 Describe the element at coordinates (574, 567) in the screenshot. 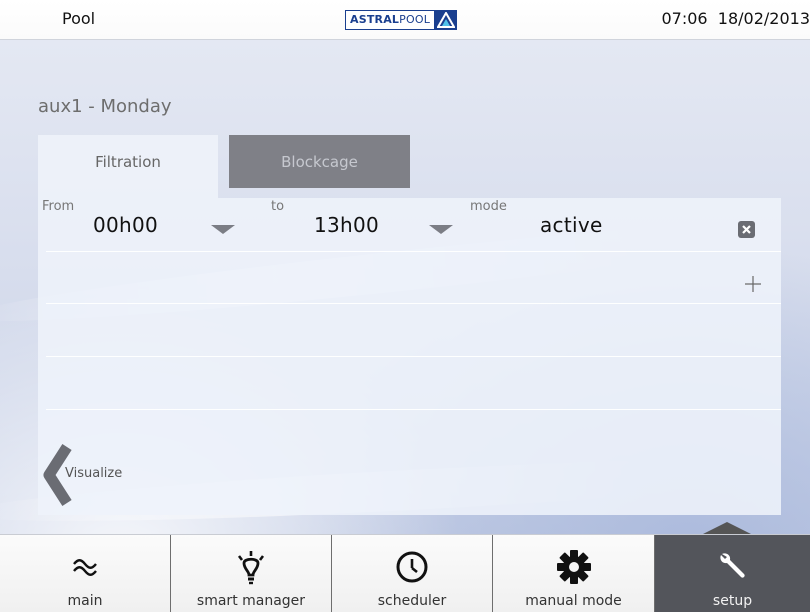

I see `gear-icon` at that location.